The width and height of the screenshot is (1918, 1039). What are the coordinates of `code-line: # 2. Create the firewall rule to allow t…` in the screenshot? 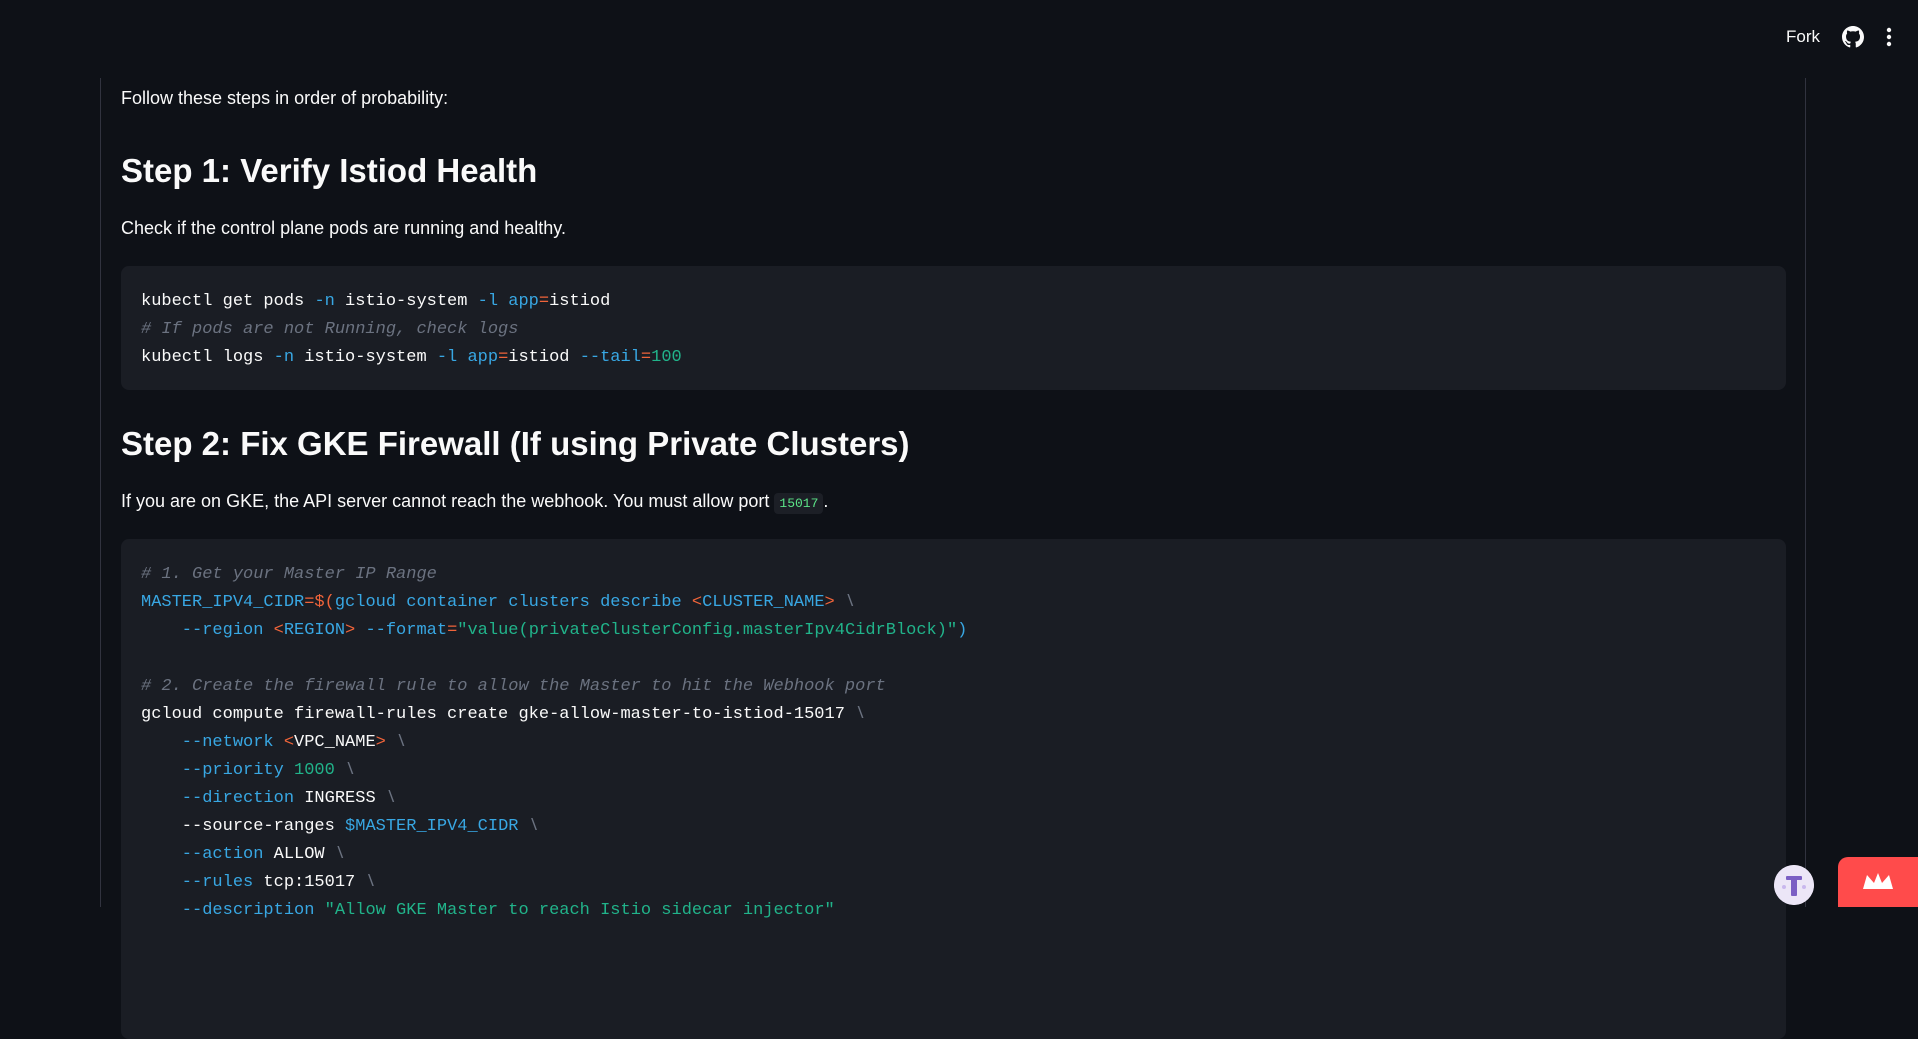 It's located at (953, 687).